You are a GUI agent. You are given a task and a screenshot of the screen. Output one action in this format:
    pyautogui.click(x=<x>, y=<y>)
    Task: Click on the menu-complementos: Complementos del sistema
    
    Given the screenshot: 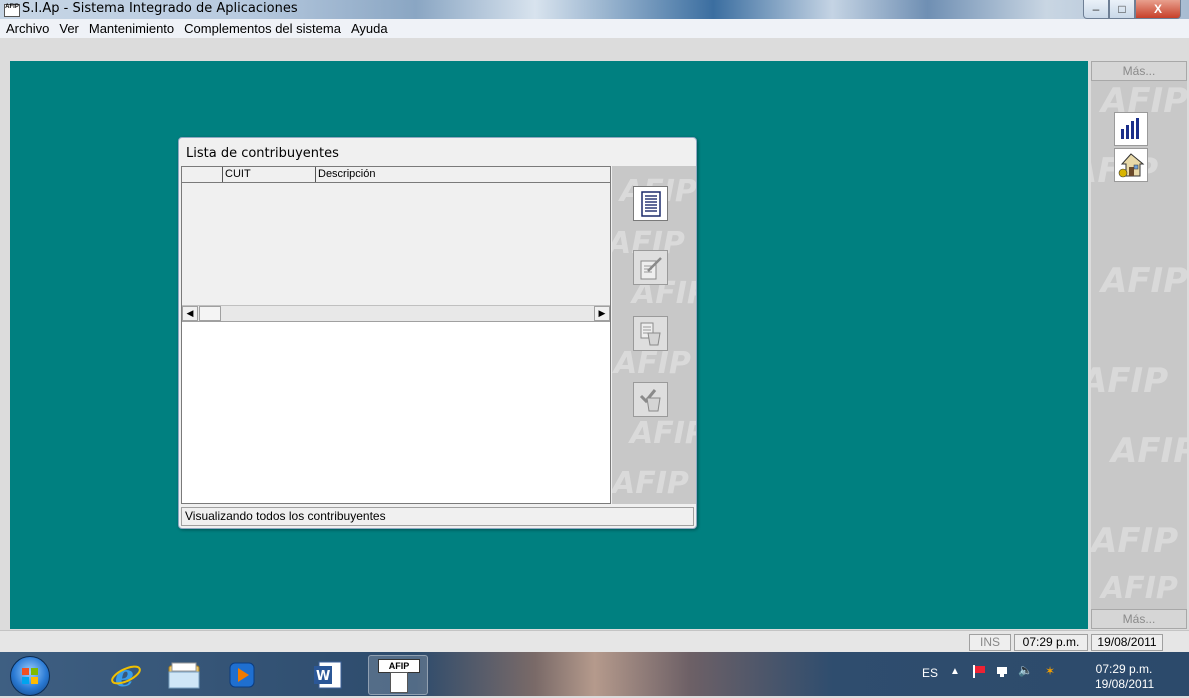 What is the action you would take?
    pyautogui.click(x=262, y=28)
    